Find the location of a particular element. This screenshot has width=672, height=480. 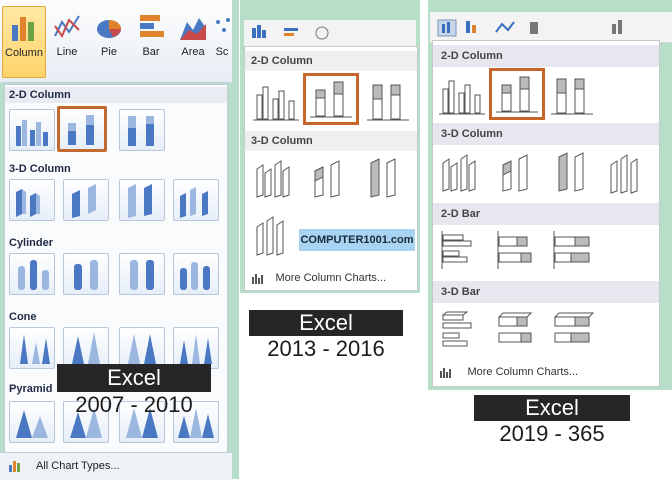

clustered-bar-2019 is located at coordinates (462, 252).